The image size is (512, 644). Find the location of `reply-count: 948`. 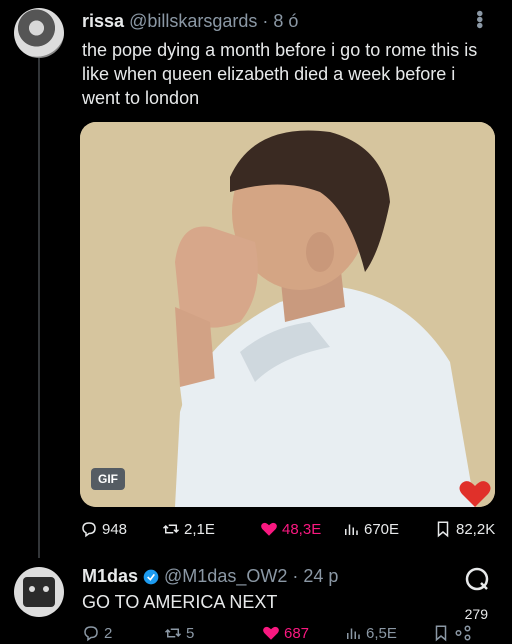

reply-count: 948 is located at coordinates (115, 529).